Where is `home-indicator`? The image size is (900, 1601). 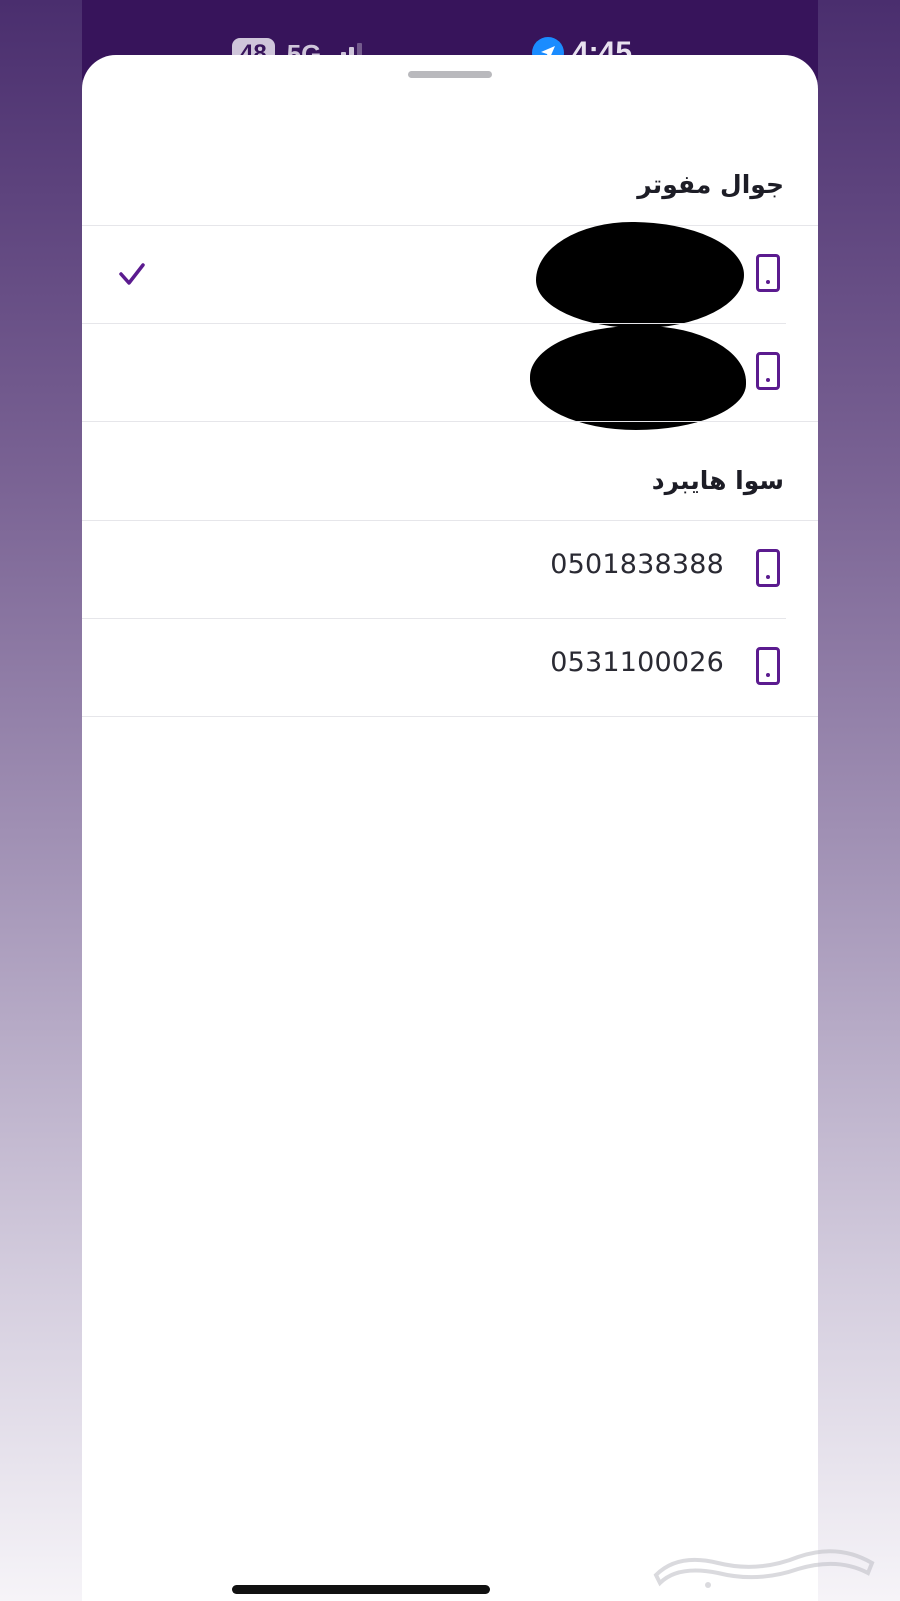
home-indicator is located at coordinates (361, 1589).